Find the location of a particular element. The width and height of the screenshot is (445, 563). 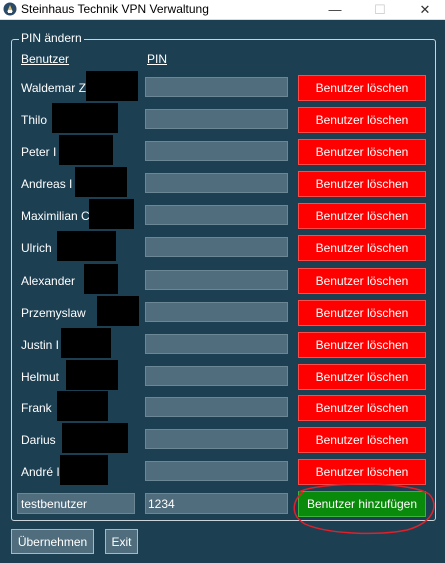

user-name: Justin I is located at coordinates (40, 345).